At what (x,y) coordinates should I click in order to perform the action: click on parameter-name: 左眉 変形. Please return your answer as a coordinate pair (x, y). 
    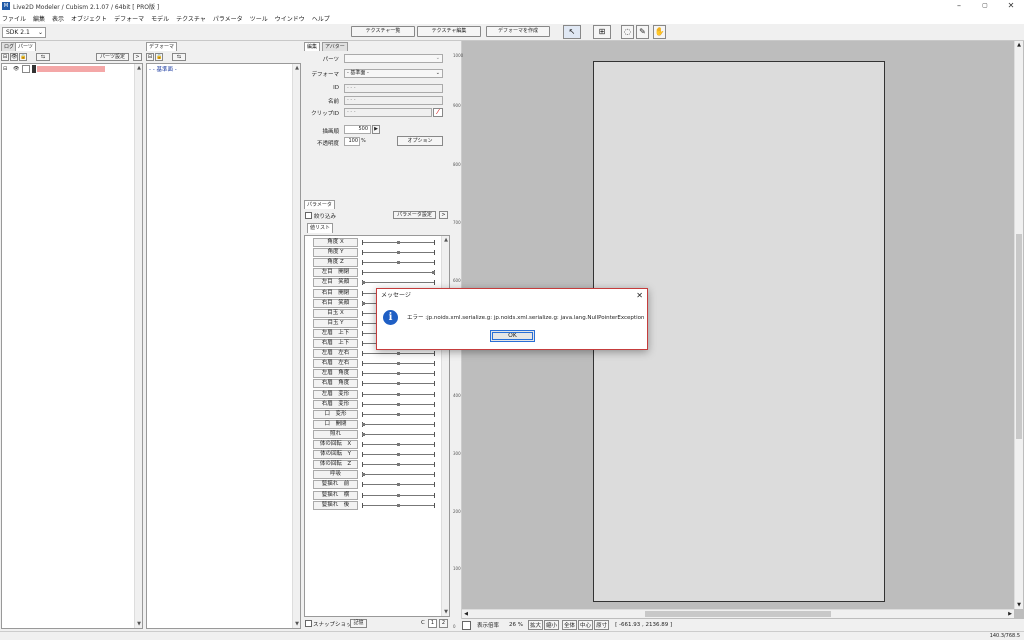
    Looking at the image, I should click on (335, 394).